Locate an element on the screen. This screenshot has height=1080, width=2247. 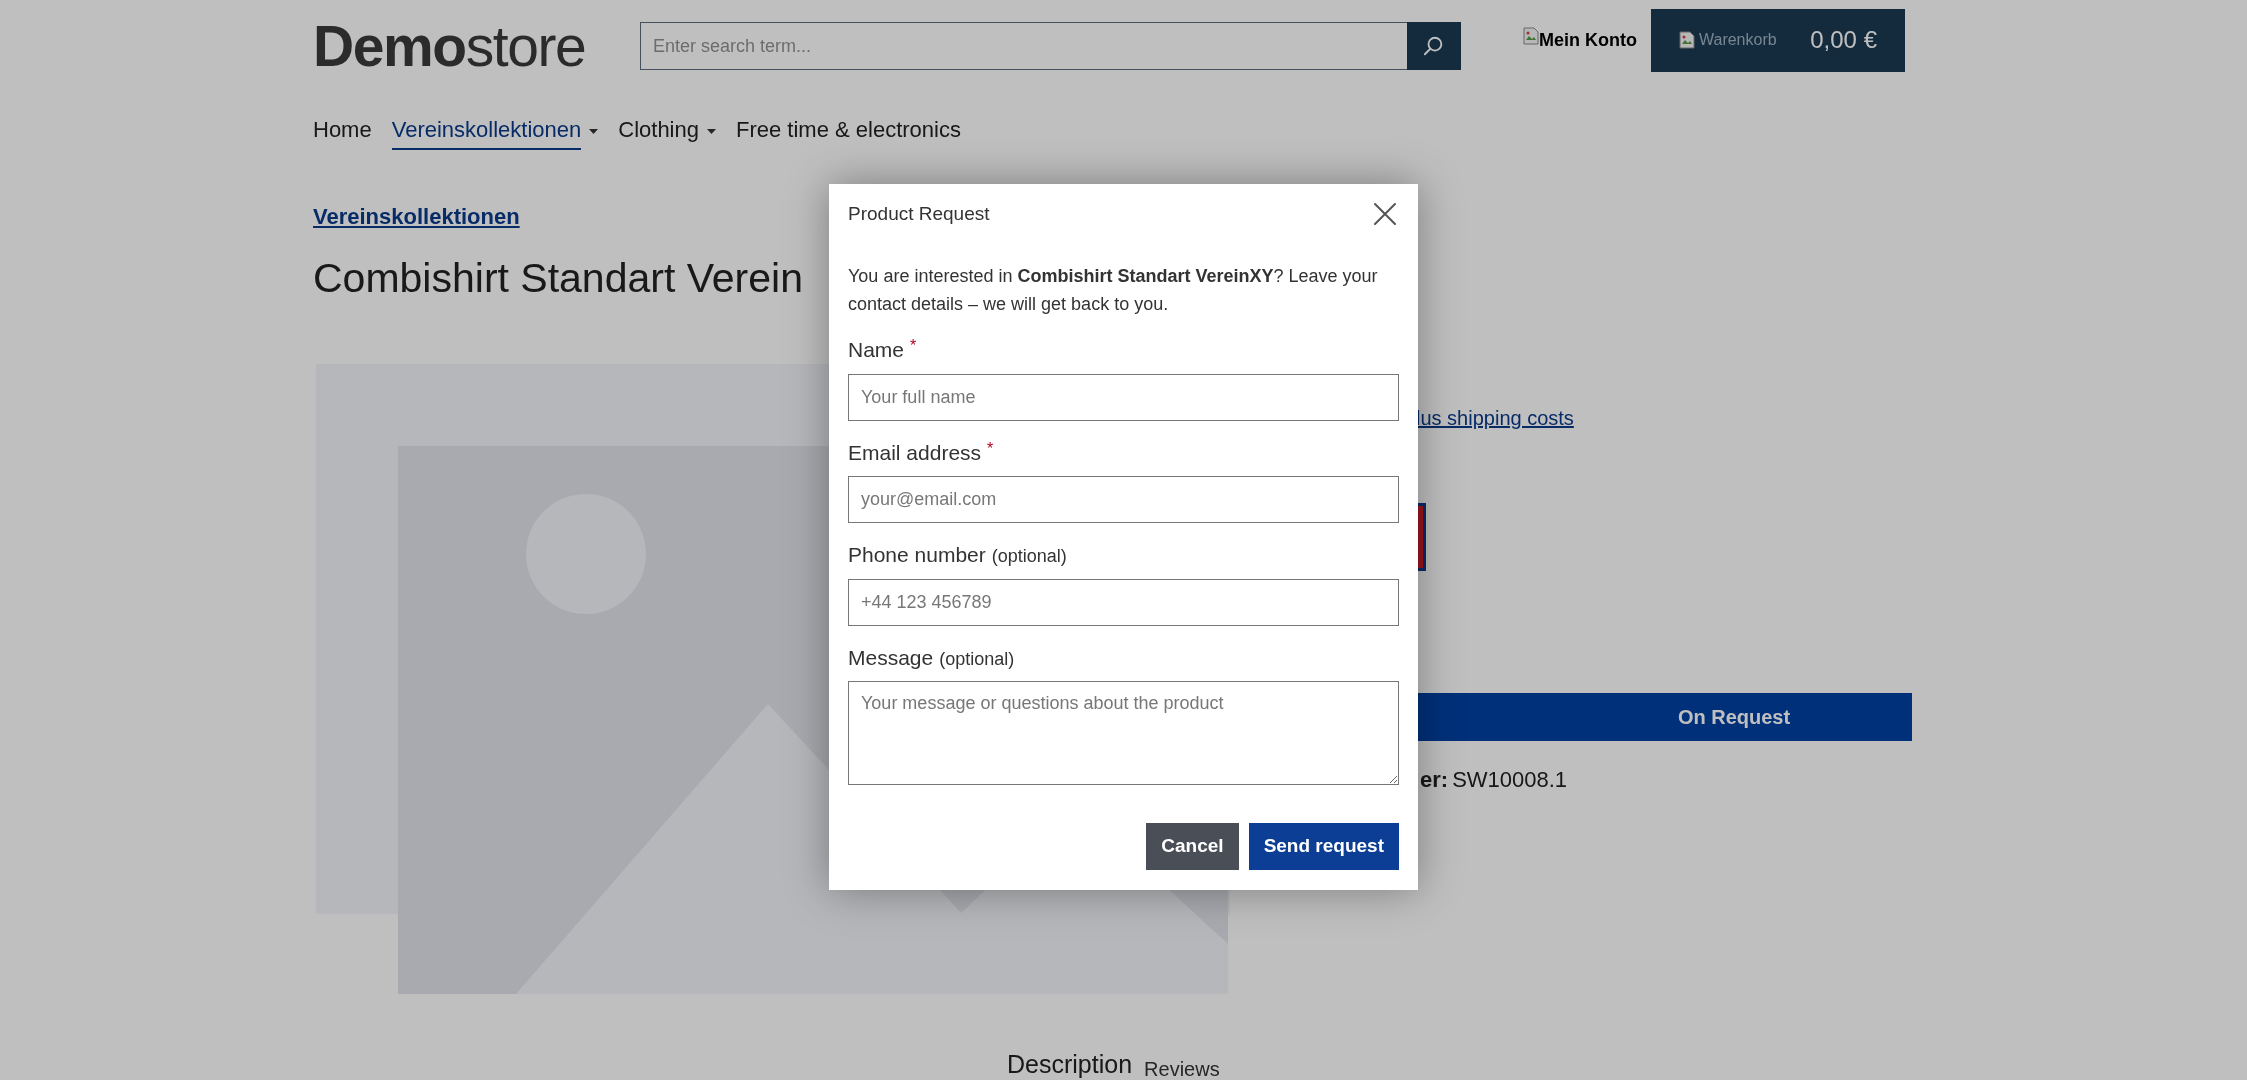
field-label: Message (optional) is located at coordinates (931, 657).